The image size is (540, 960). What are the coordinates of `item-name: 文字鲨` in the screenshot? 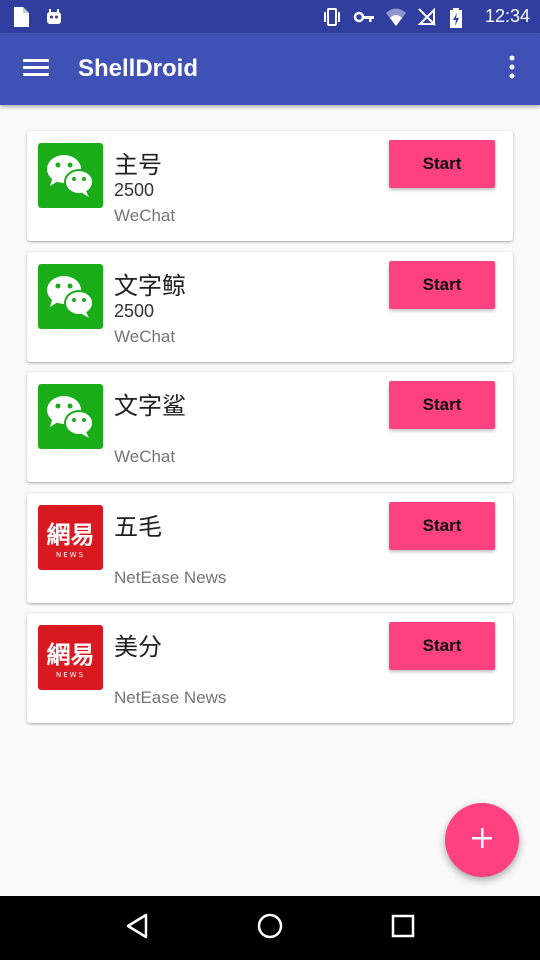 It's located at (150, 406).